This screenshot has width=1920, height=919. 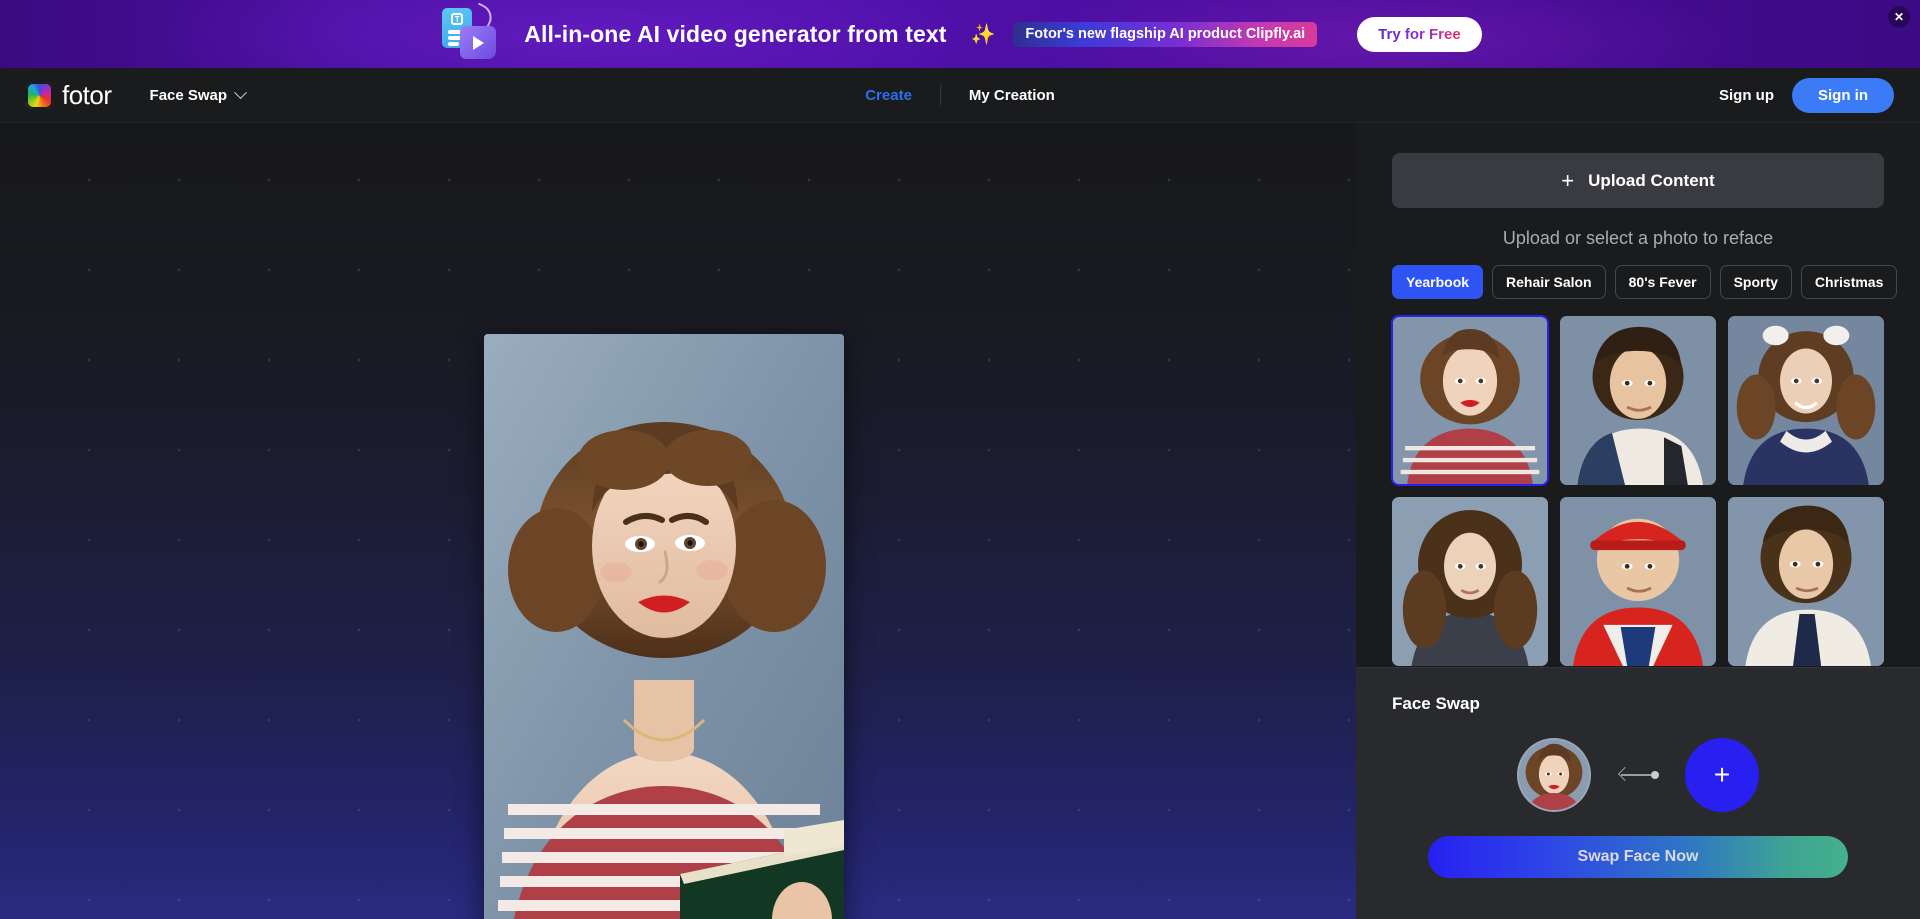 I want to click on chevron-down-icon, so click(x=240, y=92).